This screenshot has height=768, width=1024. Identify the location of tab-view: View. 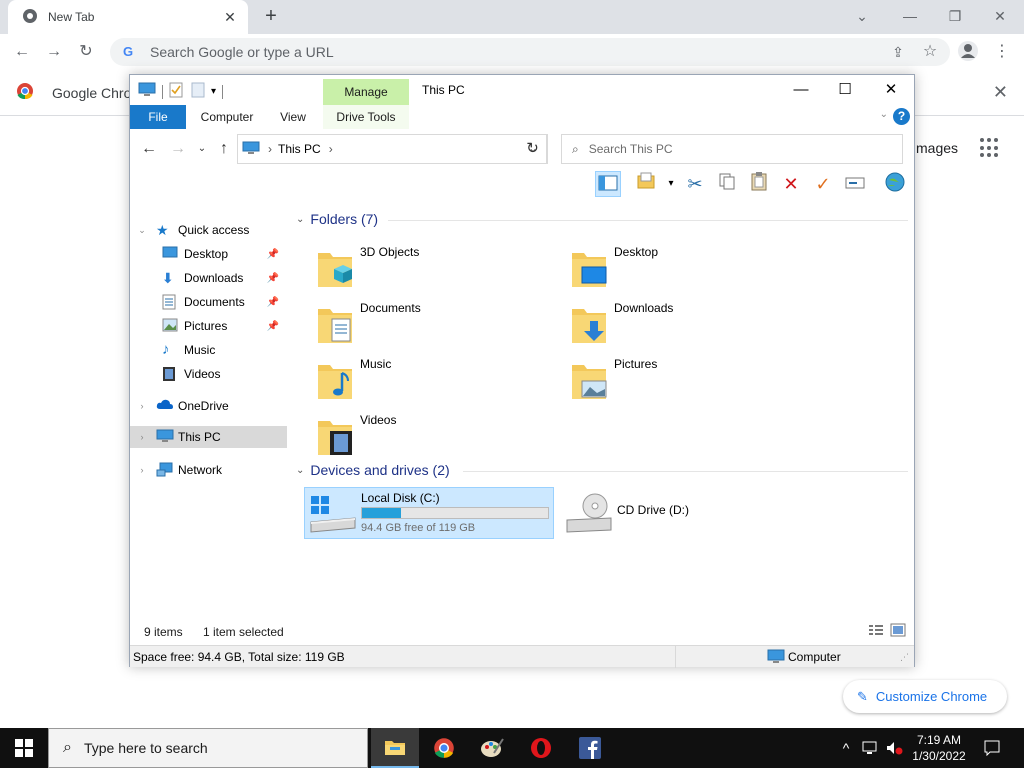
(293, 117).